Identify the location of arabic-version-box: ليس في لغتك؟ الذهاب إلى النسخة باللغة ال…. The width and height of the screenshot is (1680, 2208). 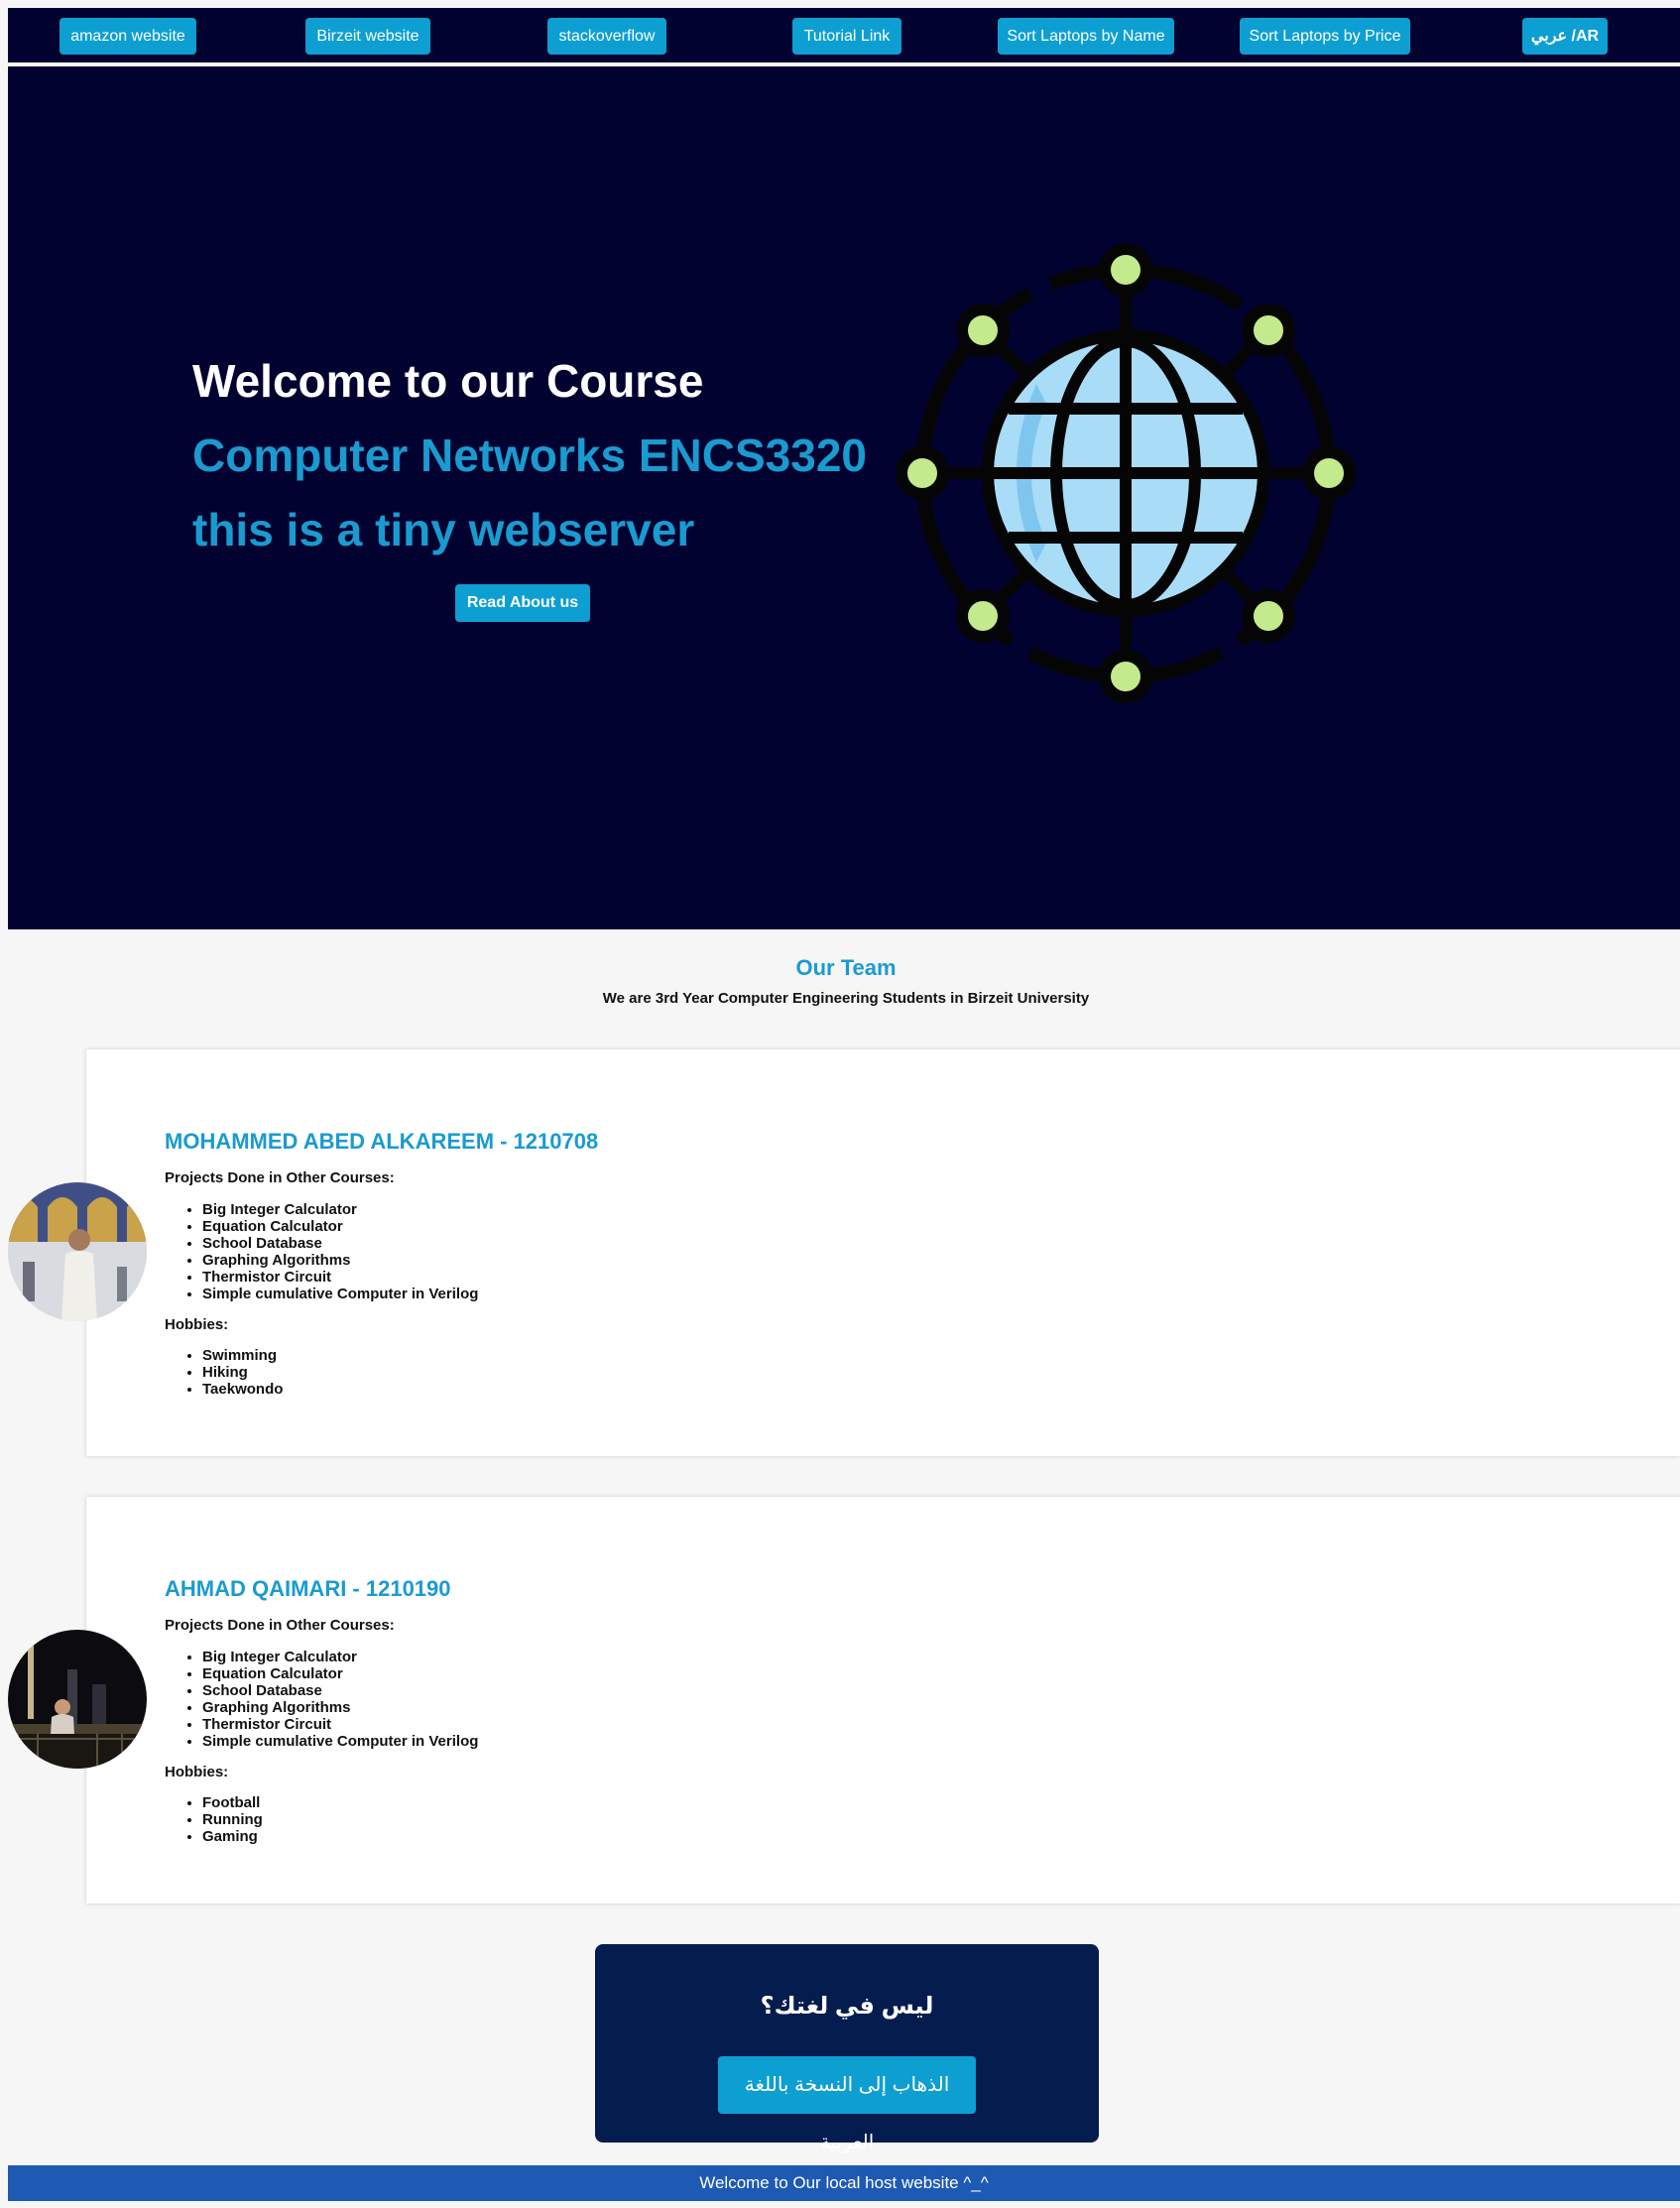
(847, 2048).